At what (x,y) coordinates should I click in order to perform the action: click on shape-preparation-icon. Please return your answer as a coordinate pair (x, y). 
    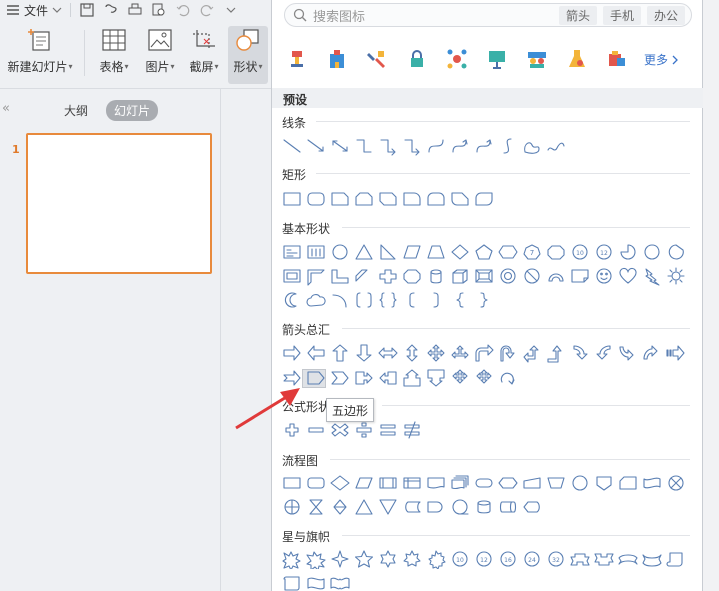
    Looking at the image, I should click on (508, 483).